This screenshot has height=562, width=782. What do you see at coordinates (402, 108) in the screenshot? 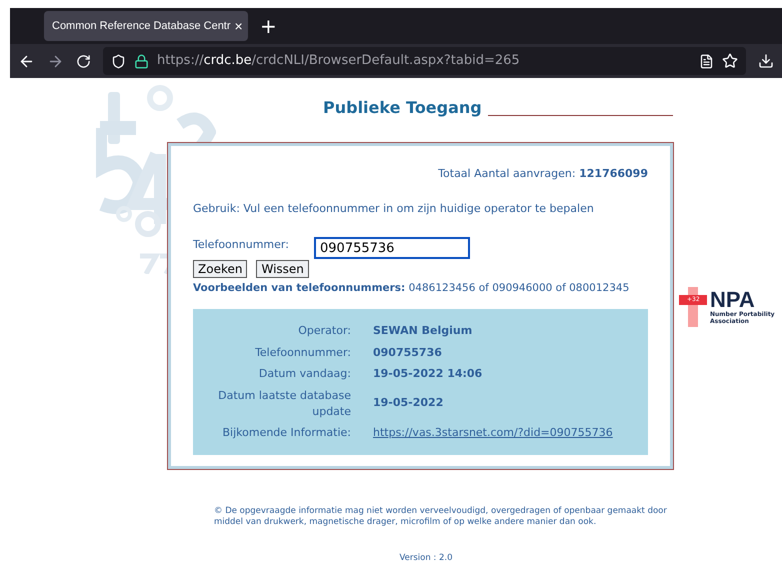
I see `page-title: Publieke Toegang` at bounding box center [402, 108].